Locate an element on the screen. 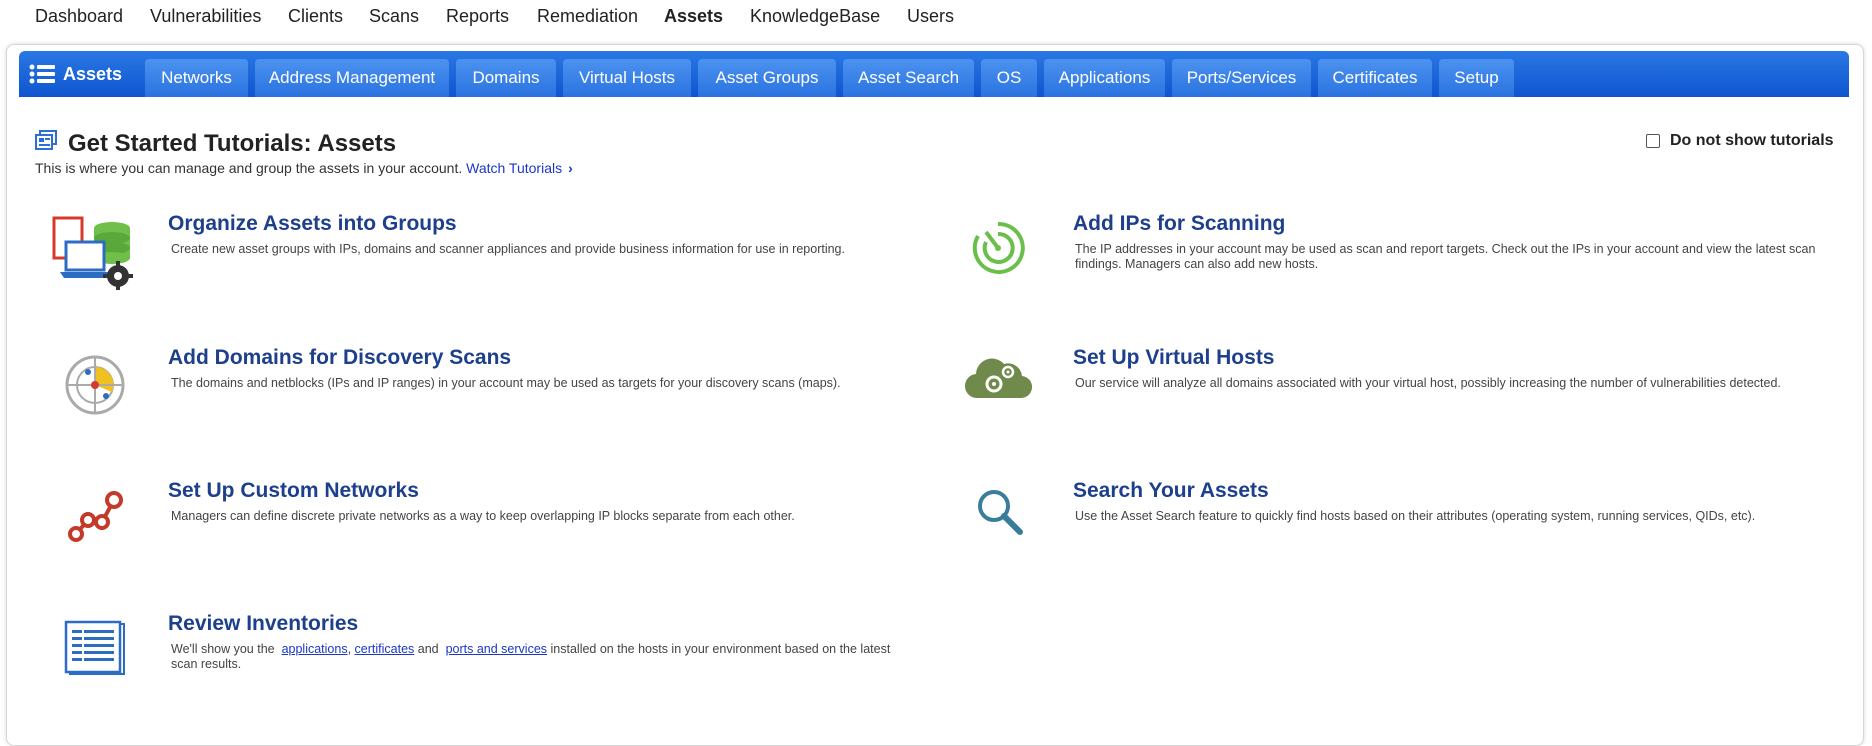 The width and height of the screenshot is (1872, 746). cloud-gear-icon is located at coordinates (998, 378).